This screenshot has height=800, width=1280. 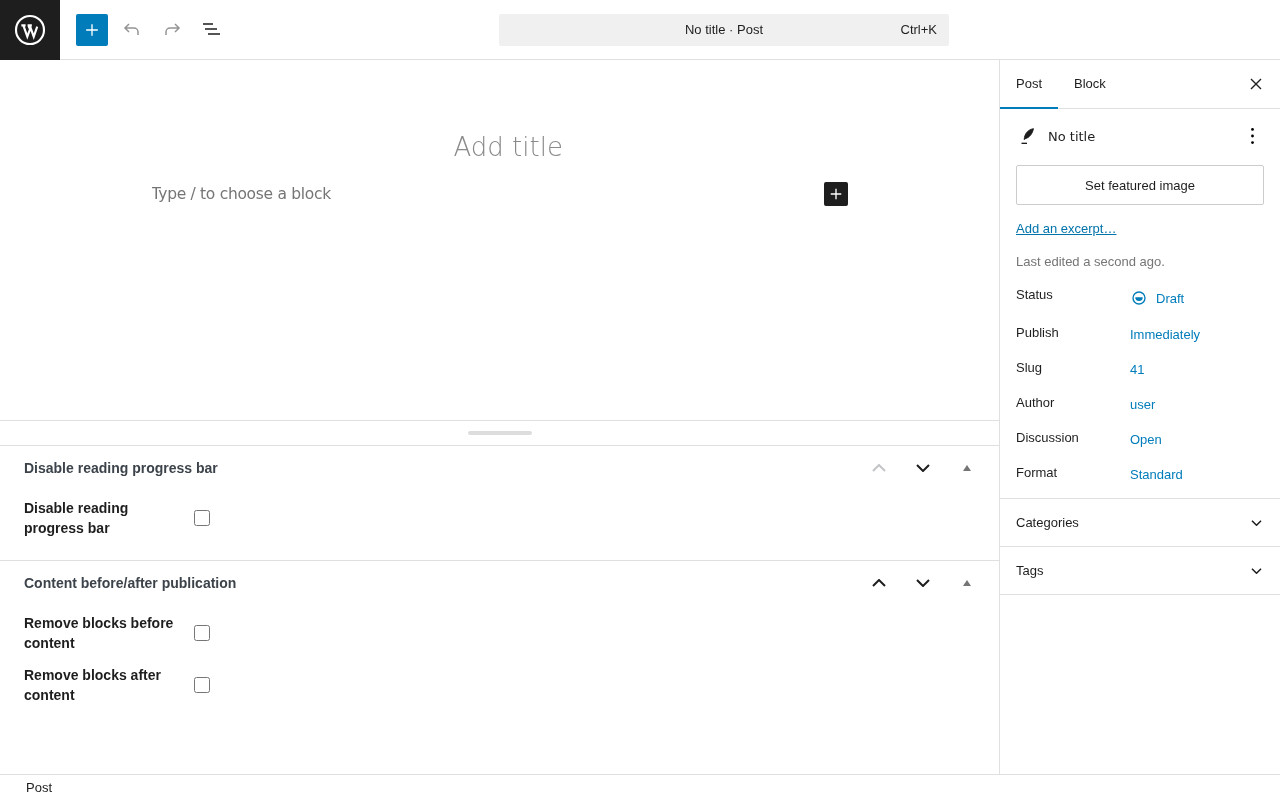 I want to click on add-block-button, so click(x=835, y=194).